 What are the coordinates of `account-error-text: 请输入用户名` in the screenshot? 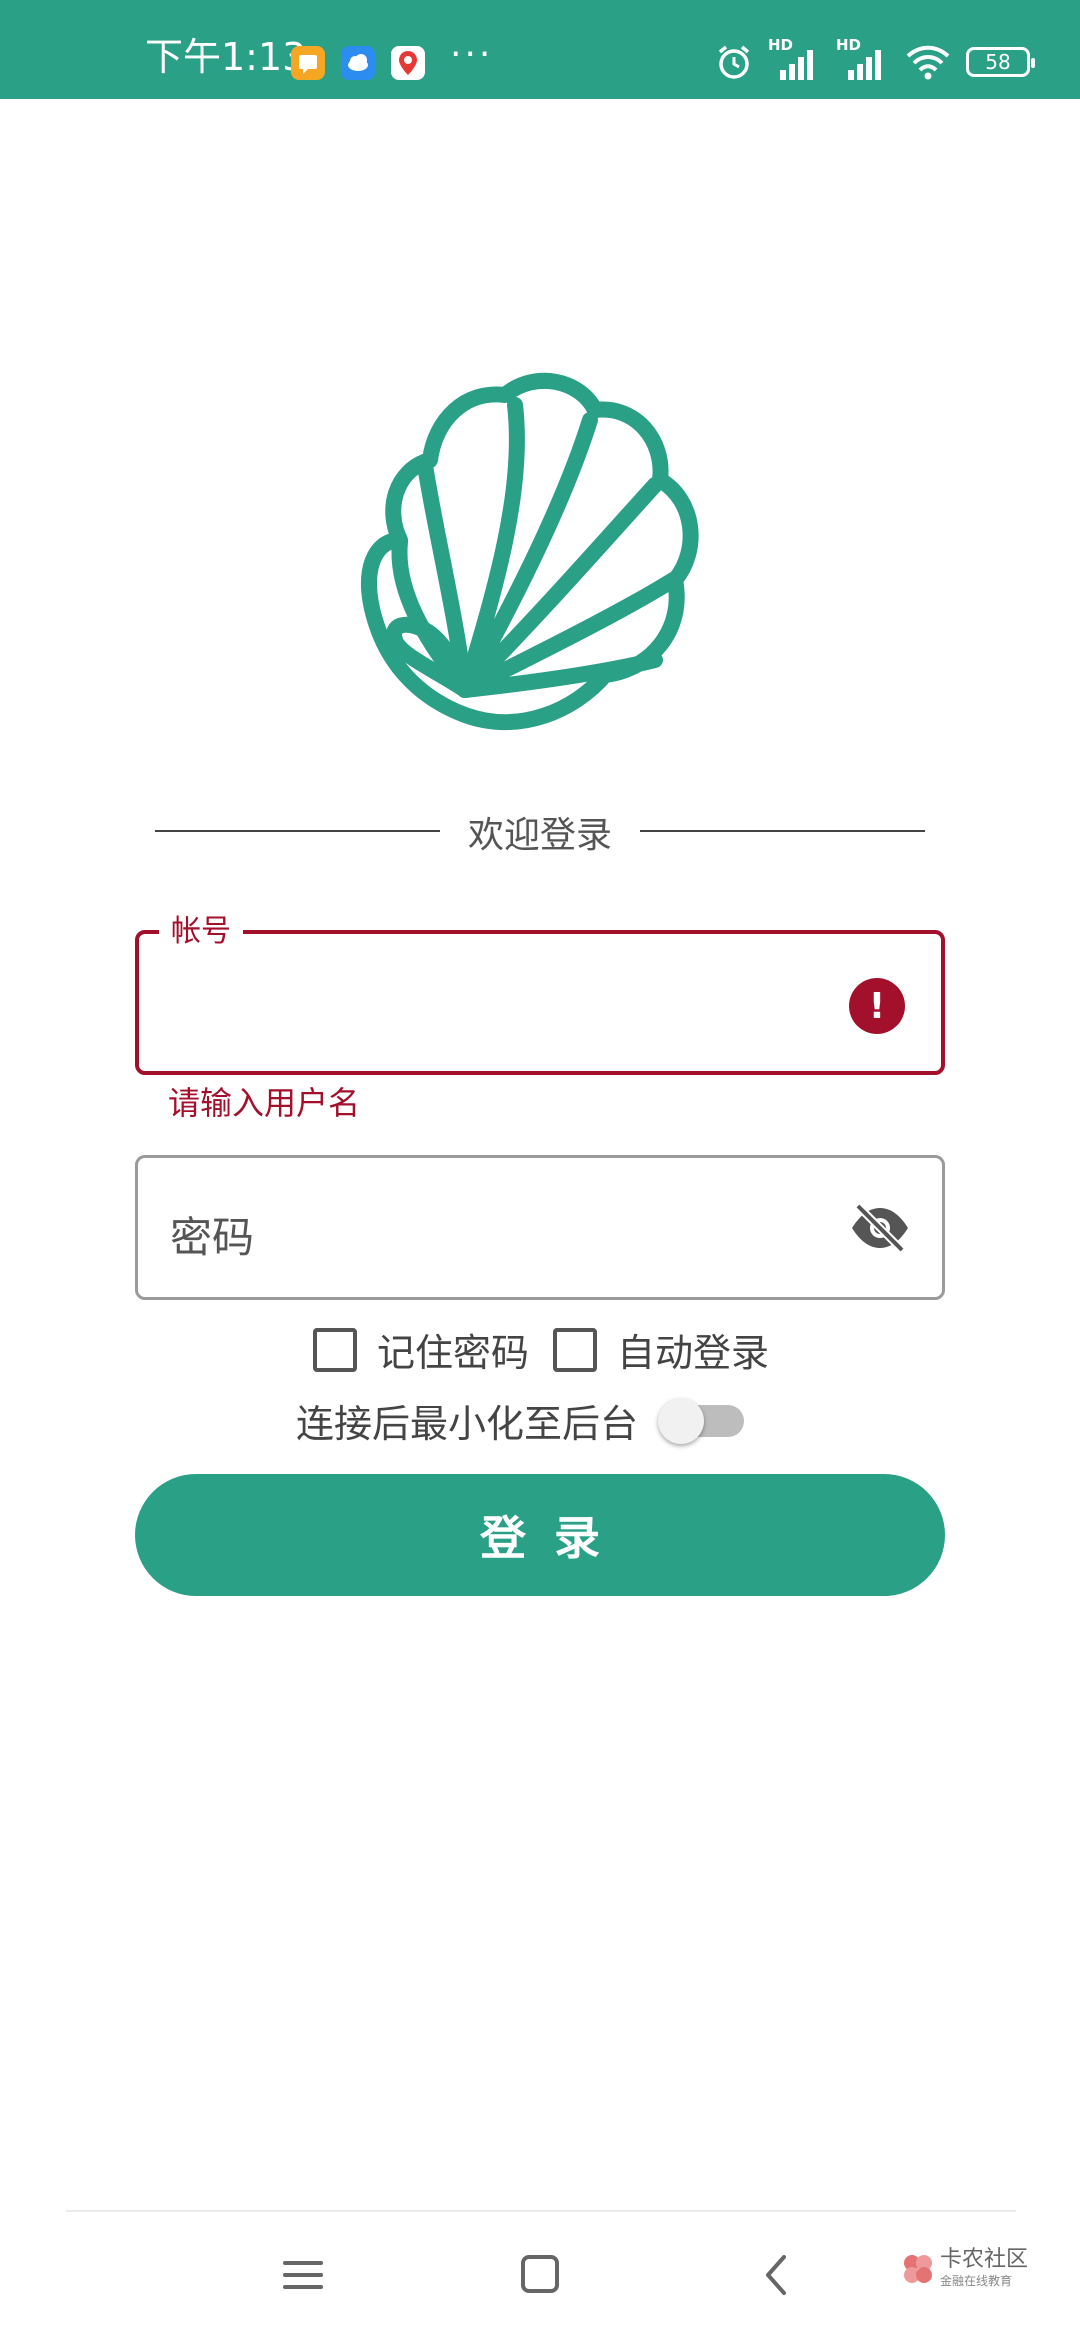 It's located at (264, 1103).